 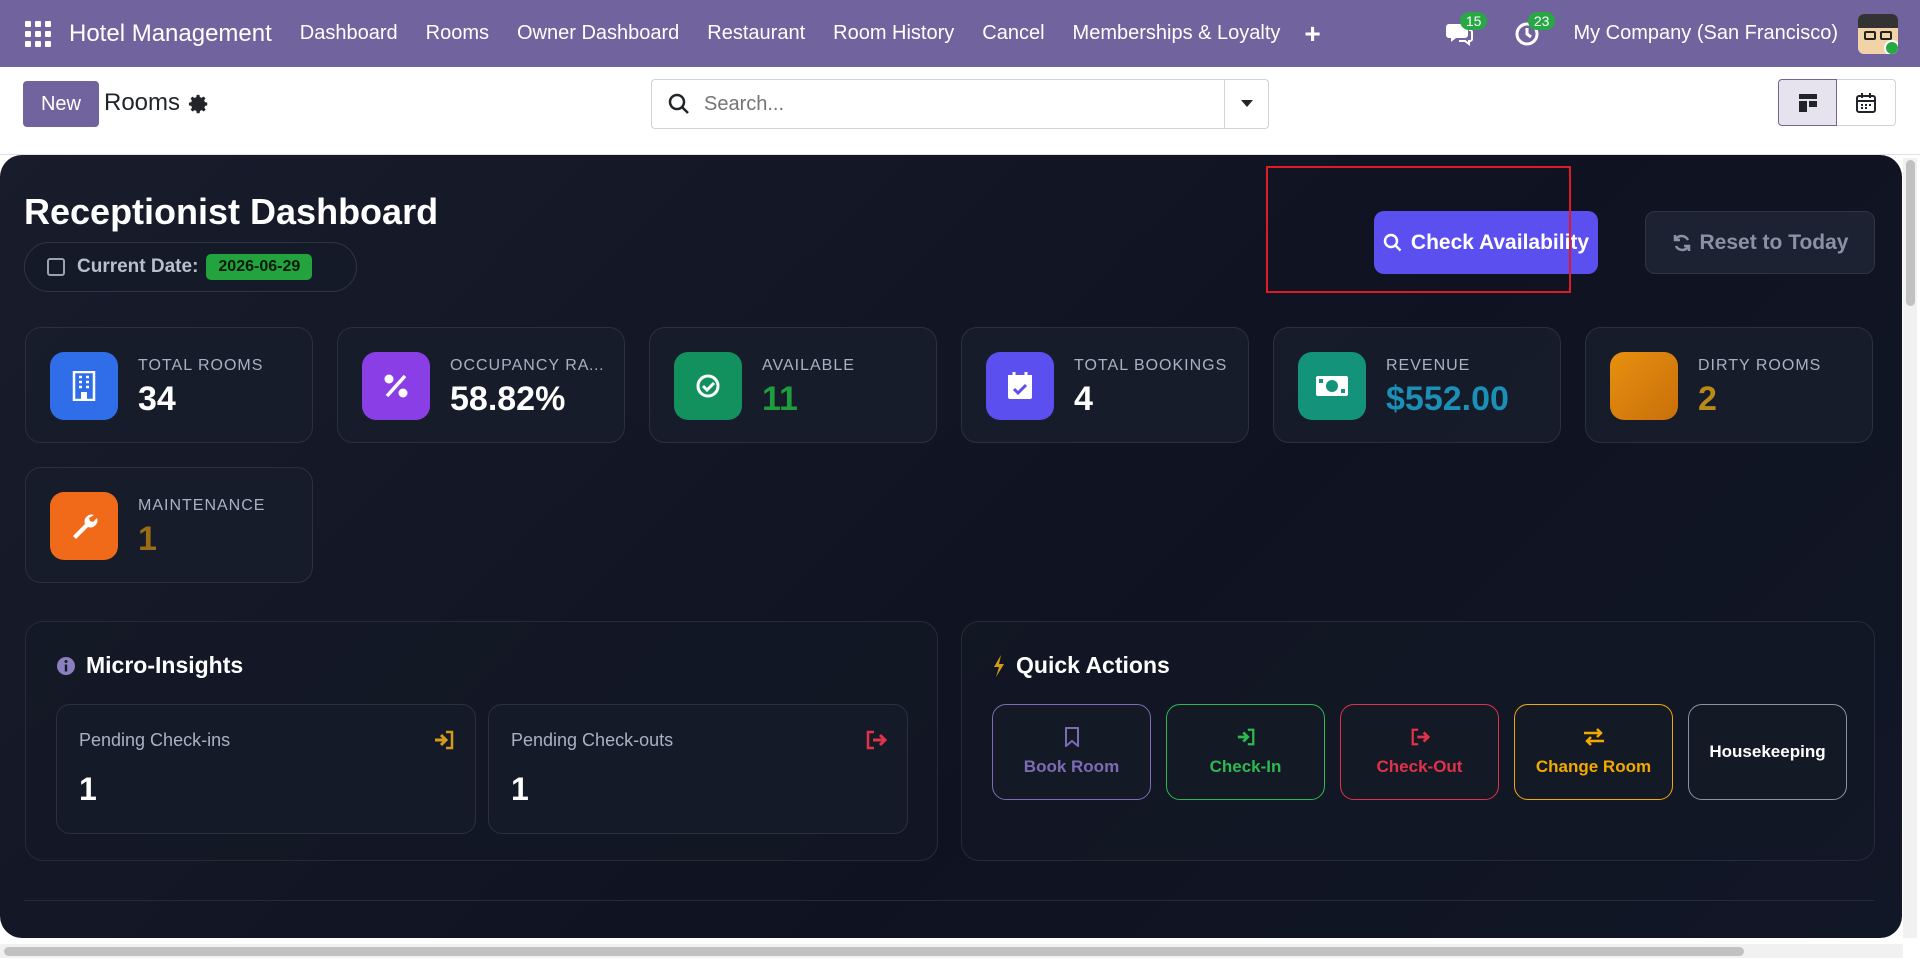 I want to click on pending-checkouts-value: 1, so click(x=520, y=789).